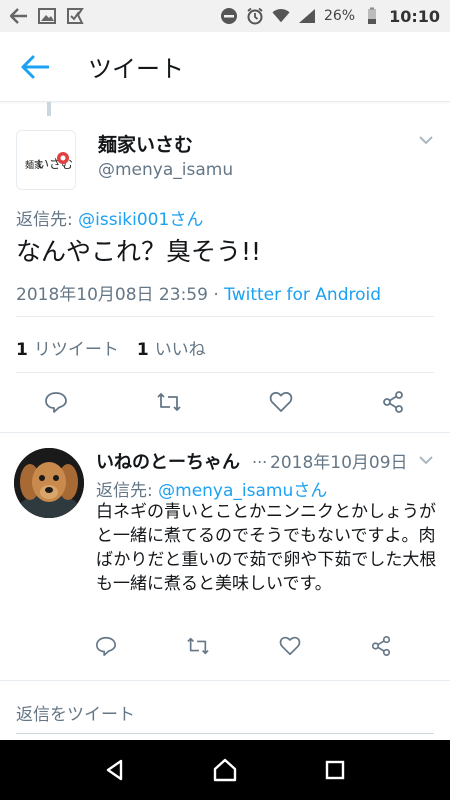 The image size is (450, 800). I want to click on back-arrow-icon, so click(35, 66).